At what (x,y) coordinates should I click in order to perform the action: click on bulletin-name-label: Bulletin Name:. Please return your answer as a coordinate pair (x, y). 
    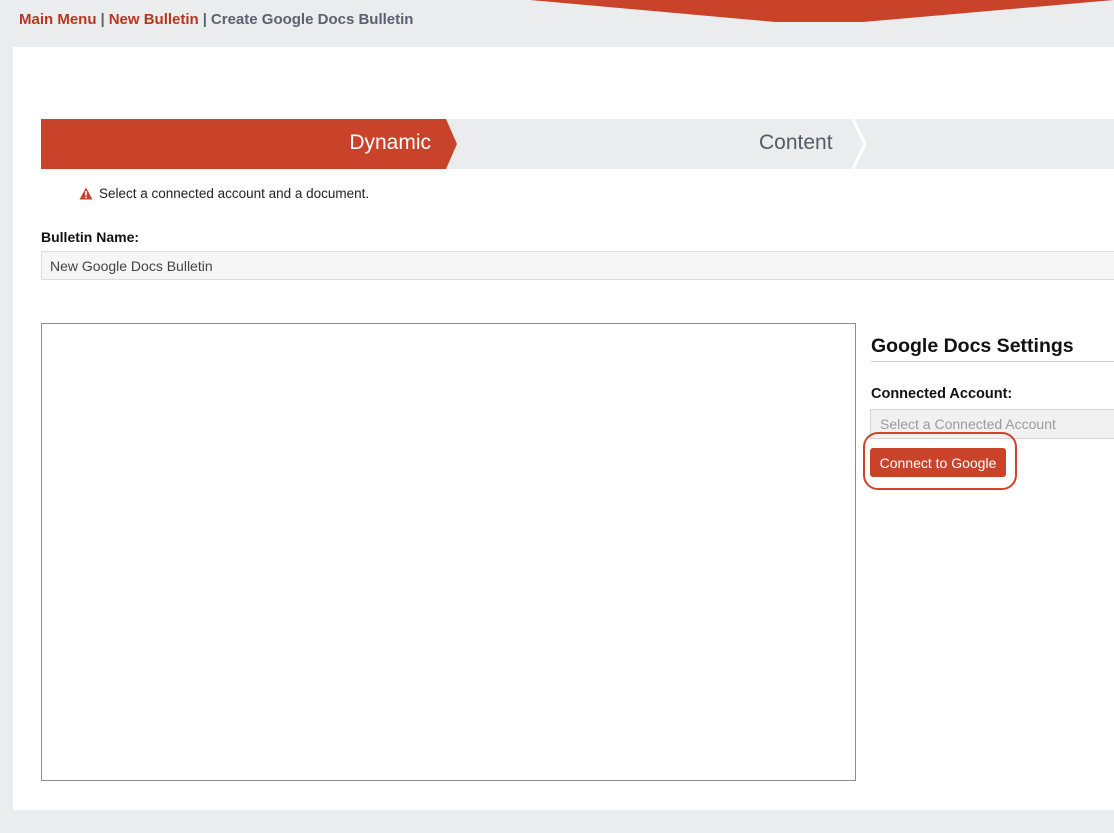
    Looking at the image, I should click on (90, 237).